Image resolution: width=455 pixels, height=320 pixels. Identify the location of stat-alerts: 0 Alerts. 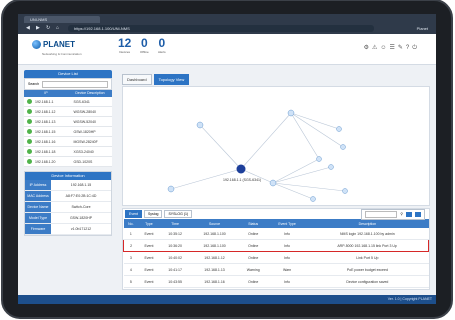
(162, 45).